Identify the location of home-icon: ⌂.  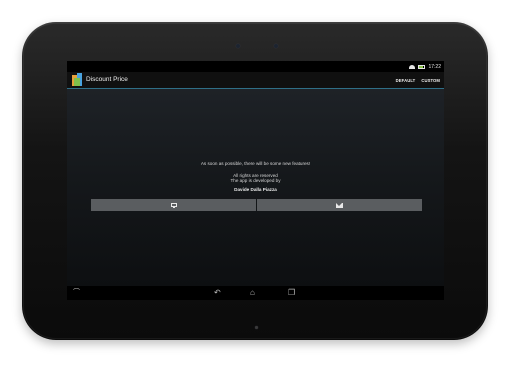
(252, 293).